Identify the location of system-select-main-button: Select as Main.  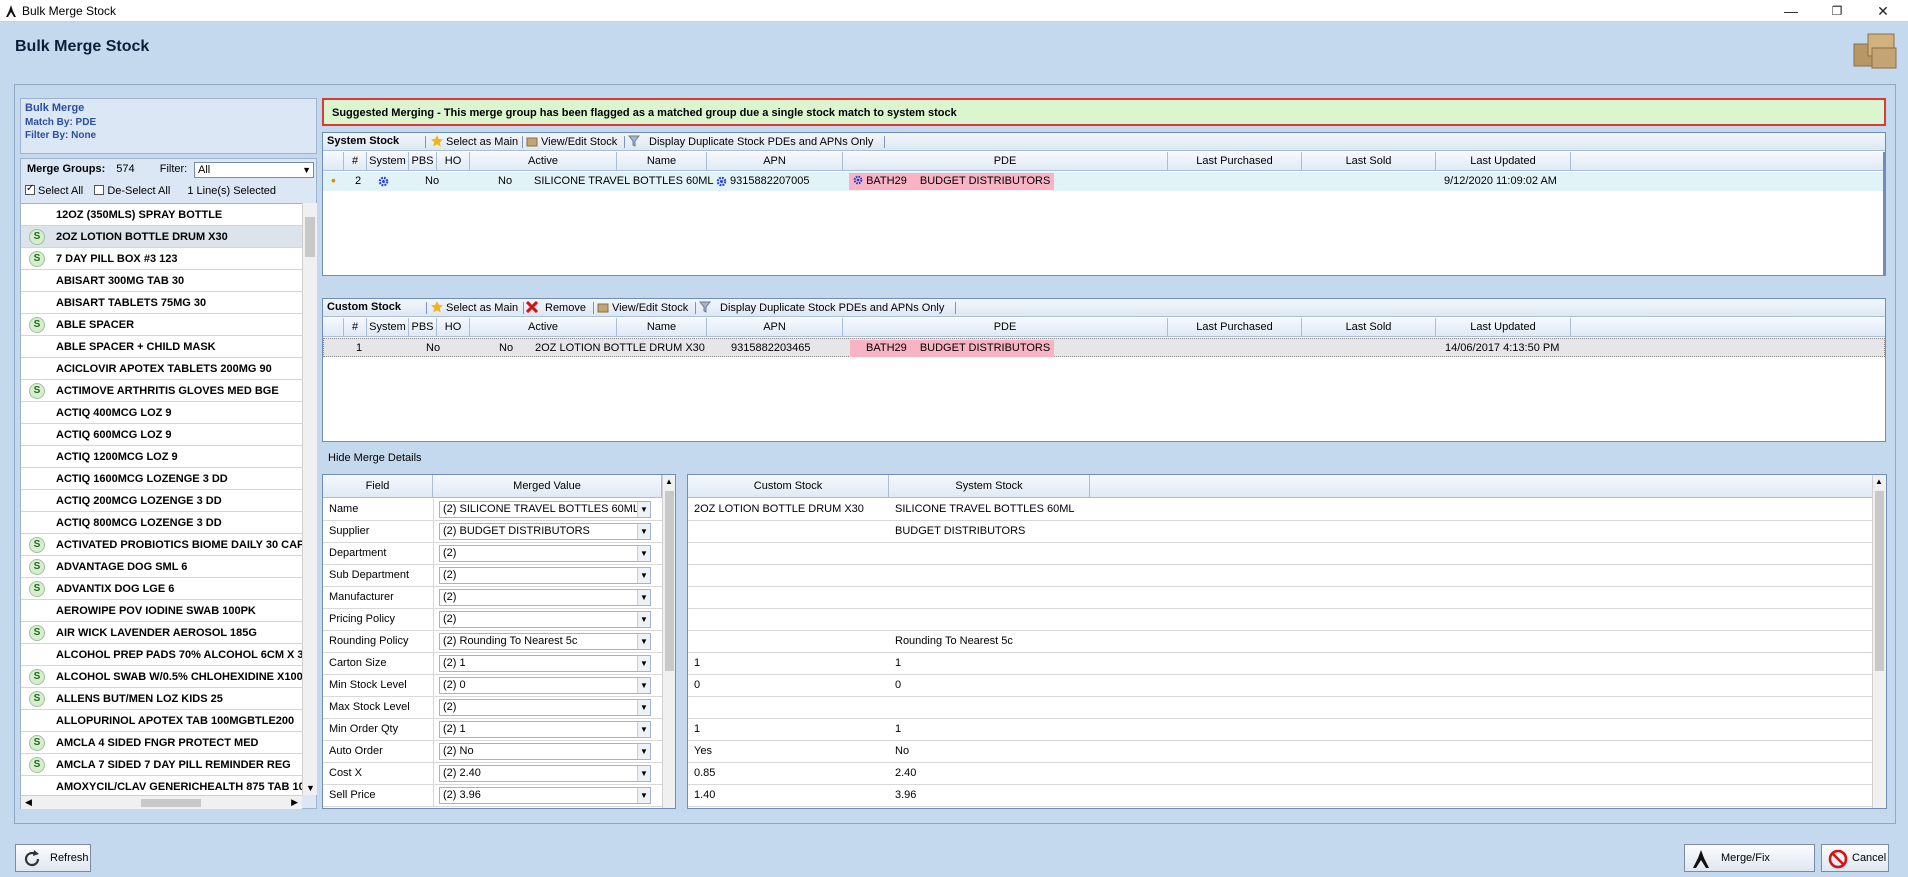
(474, 141).